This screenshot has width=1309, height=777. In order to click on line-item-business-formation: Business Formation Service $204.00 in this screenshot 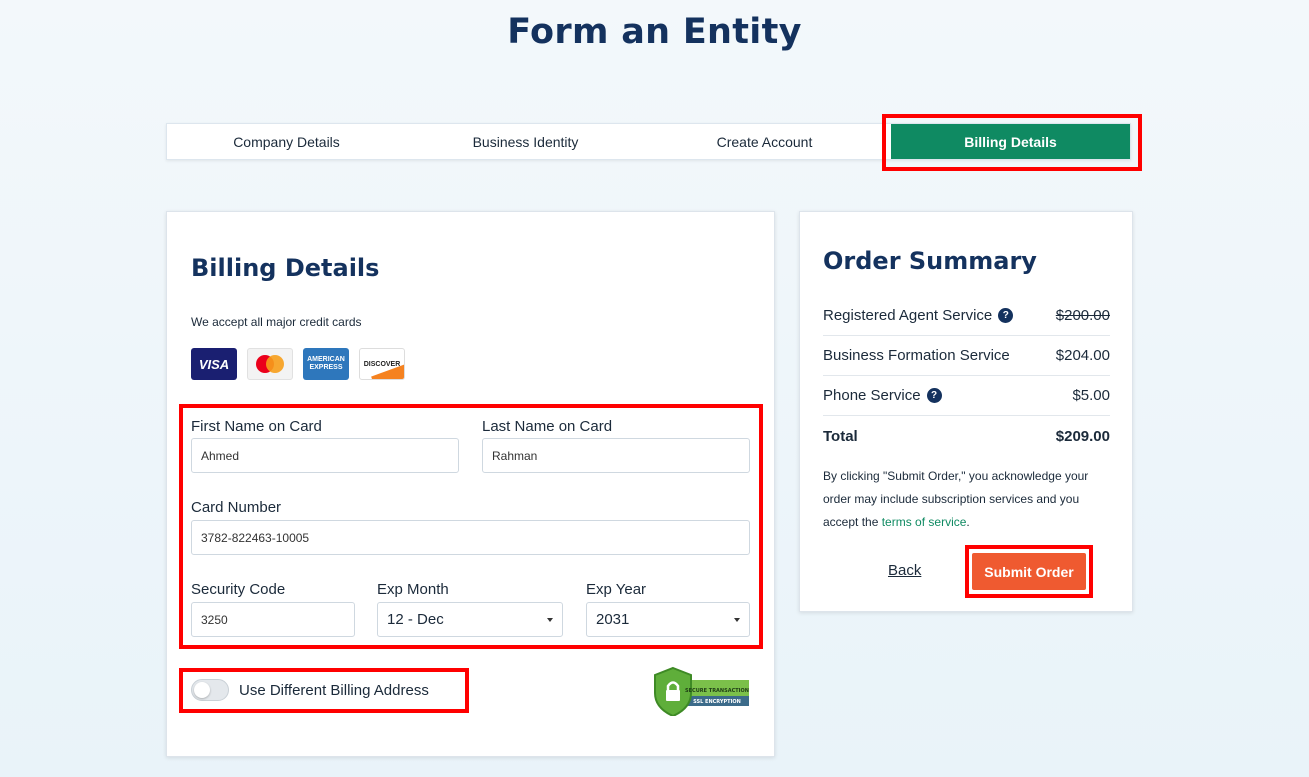, I will do `click(966, 356)`.